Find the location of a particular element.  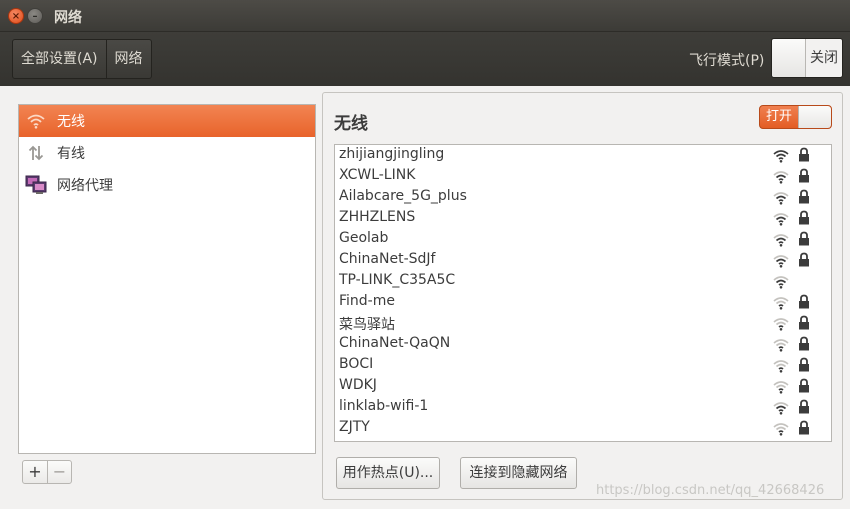

breadcrumb: 全部设置(A) 网络 is located at coordinates (82, 59).